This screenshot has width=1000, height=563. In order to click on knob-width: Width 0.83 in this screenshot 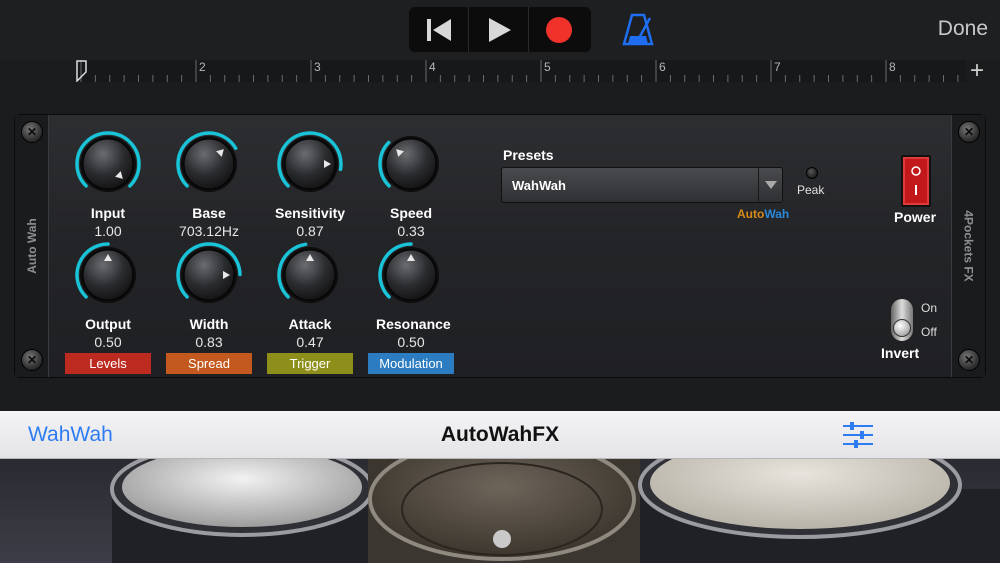, I will do `click(209, 296)`.